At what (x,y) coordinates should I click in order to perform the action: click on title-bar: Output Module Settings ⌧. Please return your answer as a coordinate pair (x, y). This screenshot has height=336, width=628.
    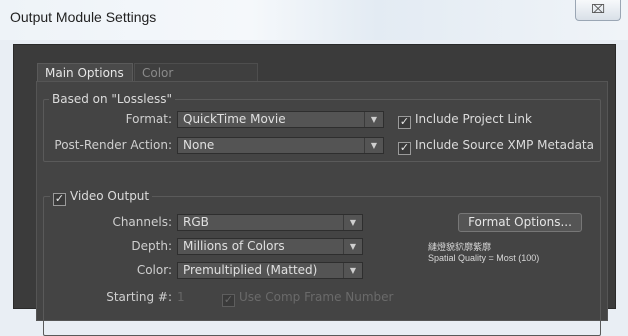
    Looking at the image, I should click on (314, 20).